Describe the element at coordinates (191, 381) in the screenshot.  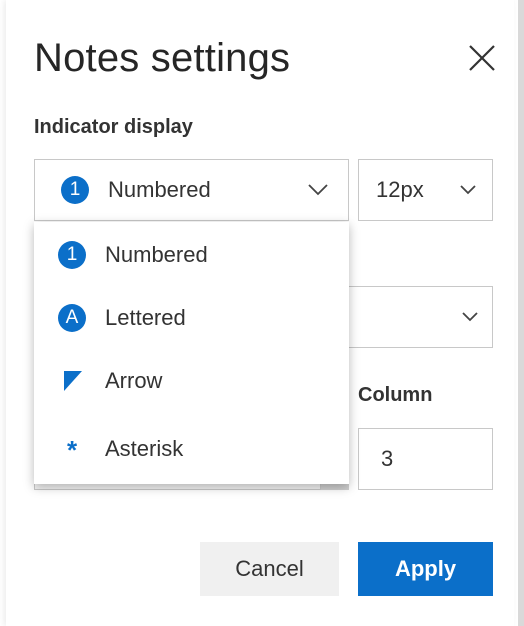
I see `dropdown-option-arrow: Arrow` at that location.